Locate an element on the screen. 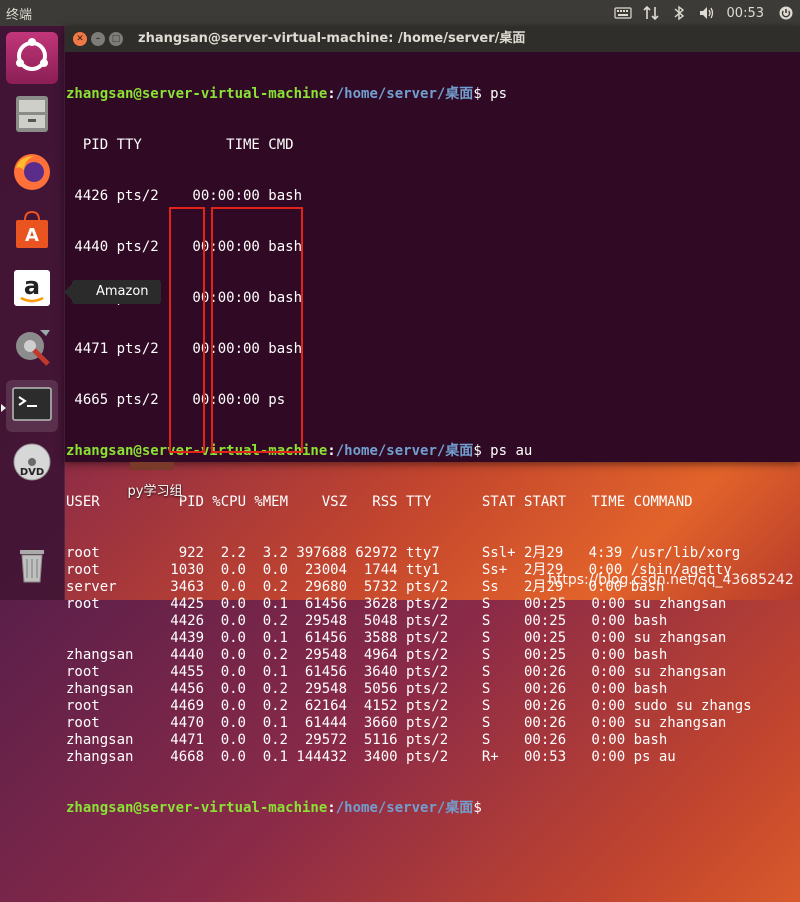  launcher-item-dvd: DVD is located at coordinates (32, 464).